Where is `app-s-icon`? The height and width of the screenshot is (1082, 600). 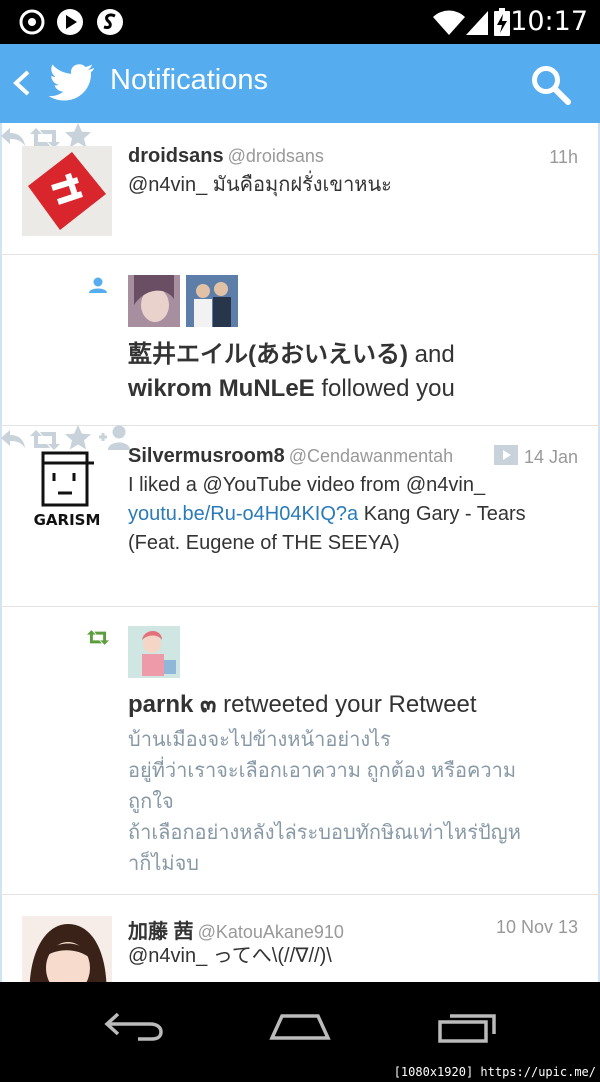 app-s-icon is located at coordinates (110, 22).